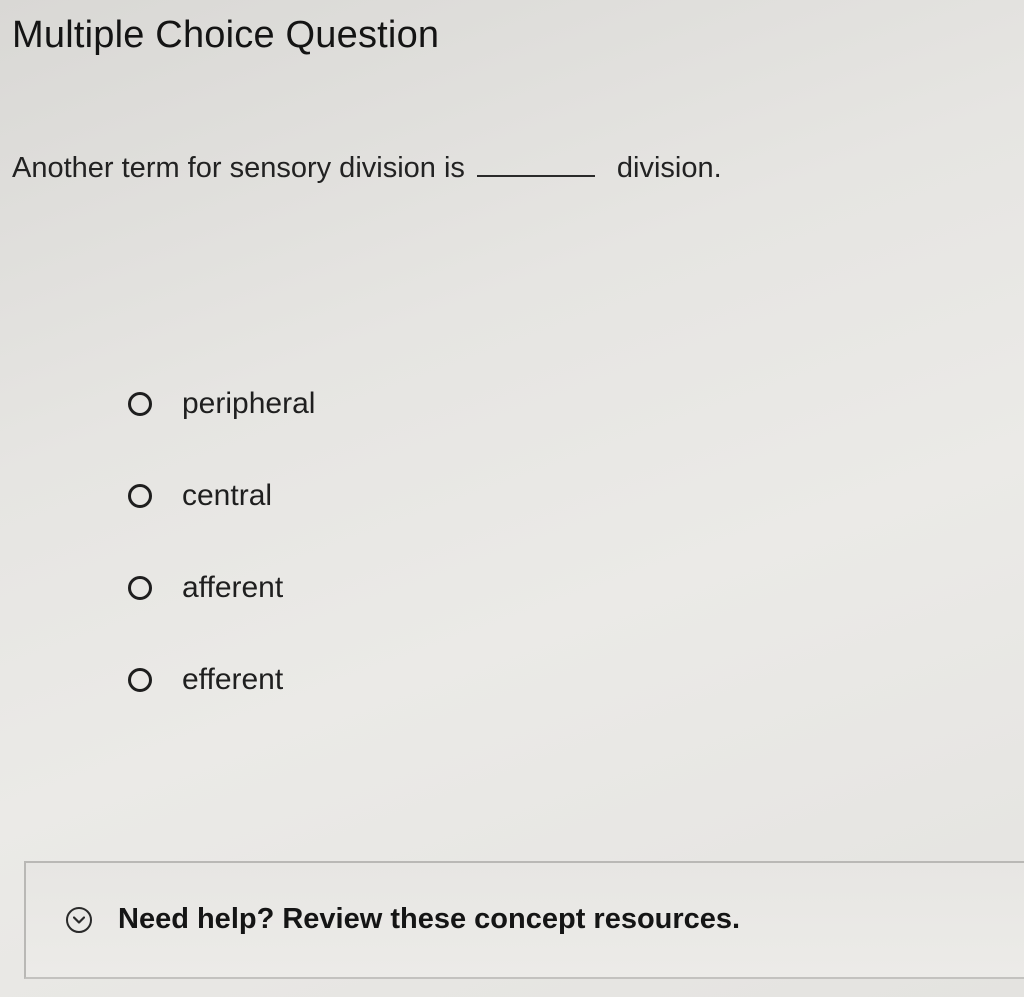 The image size is (1024, 997). I want to click on answer-options: peripheral central afferent efferent, so click(221, 564).